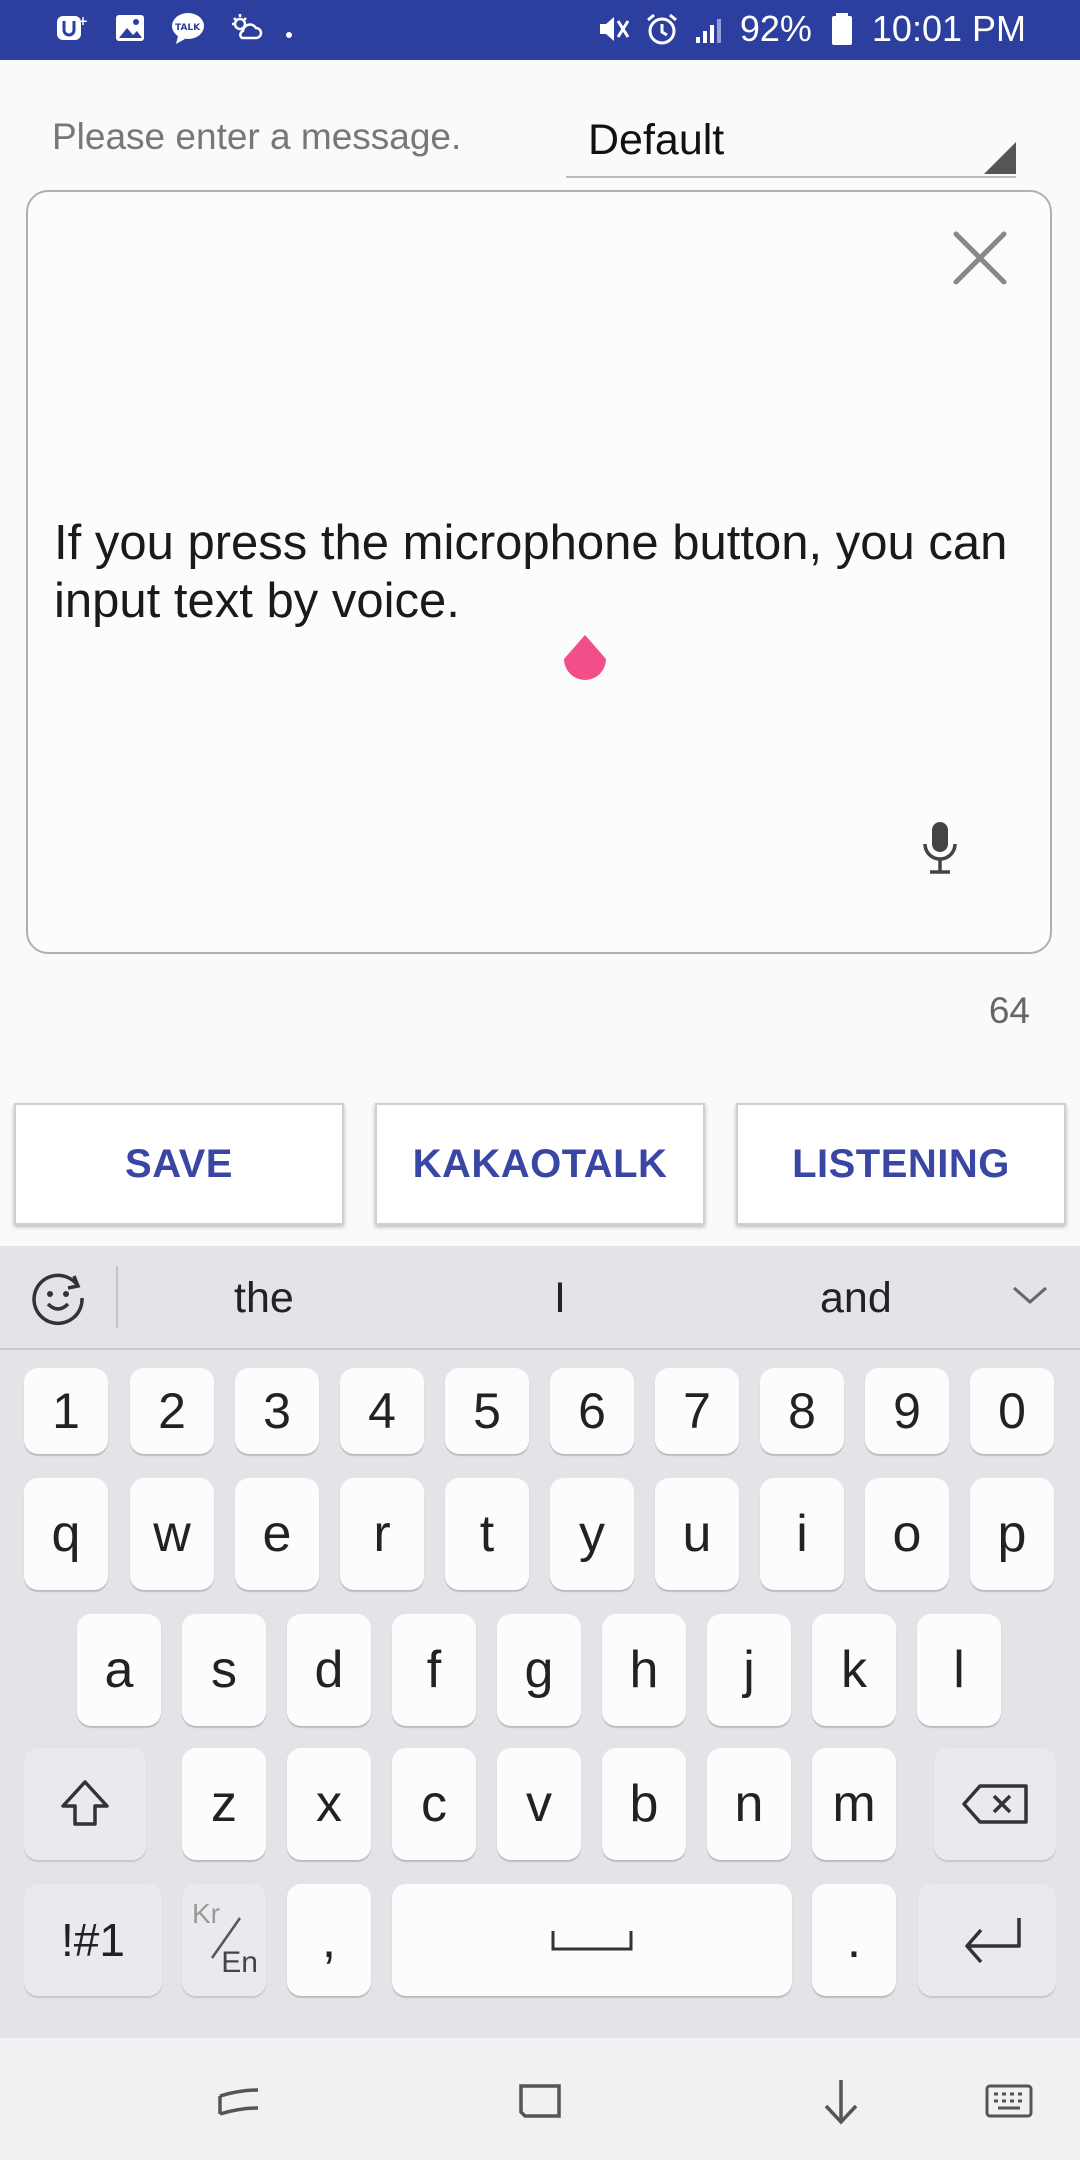  Describe the element at coordinates (246, 28) in the screenshot. I see `weather-icon` at that location.